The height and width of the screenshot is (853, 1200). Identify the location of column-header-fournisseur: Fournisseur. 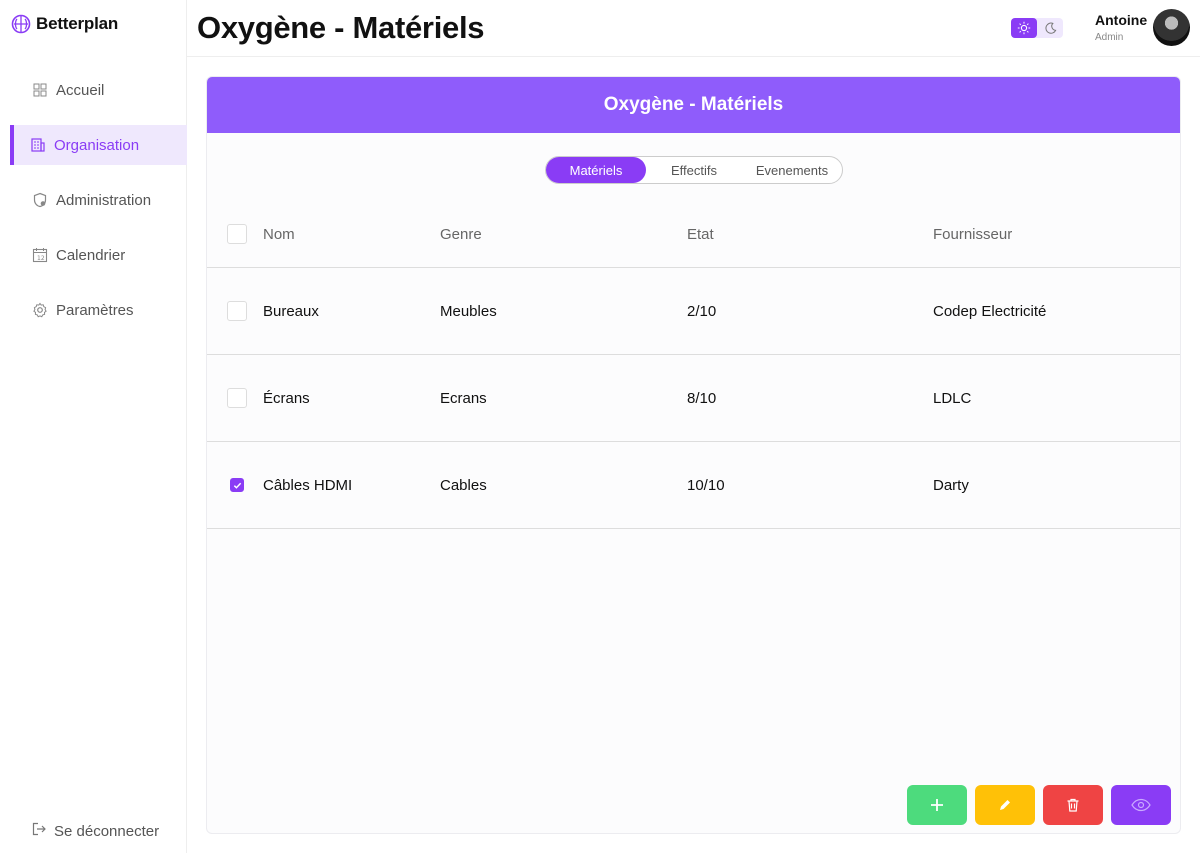
(972, 234).